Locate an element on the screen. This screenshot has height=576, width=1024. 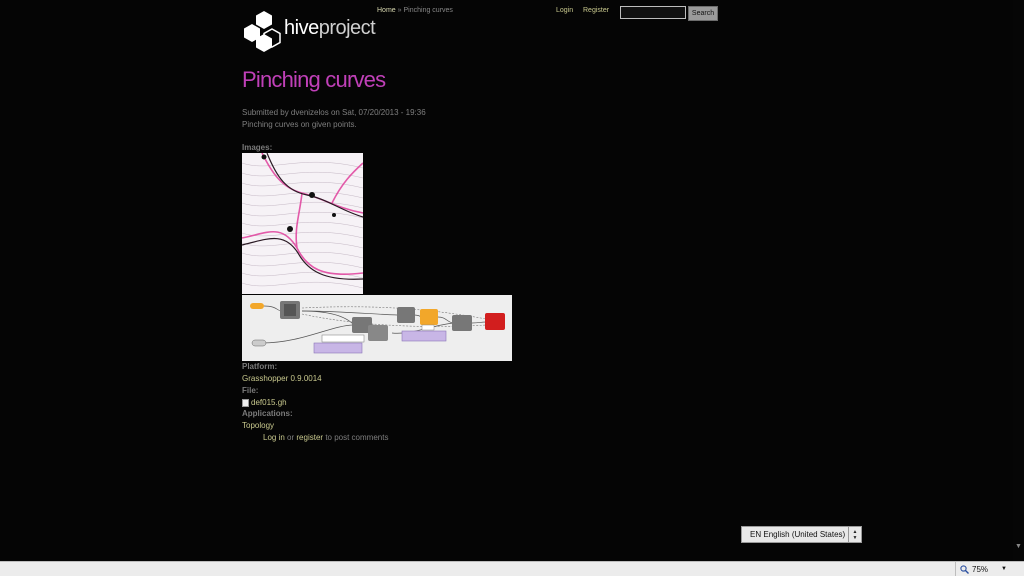
pinching-curves-image is located at coordinates (302, 223).